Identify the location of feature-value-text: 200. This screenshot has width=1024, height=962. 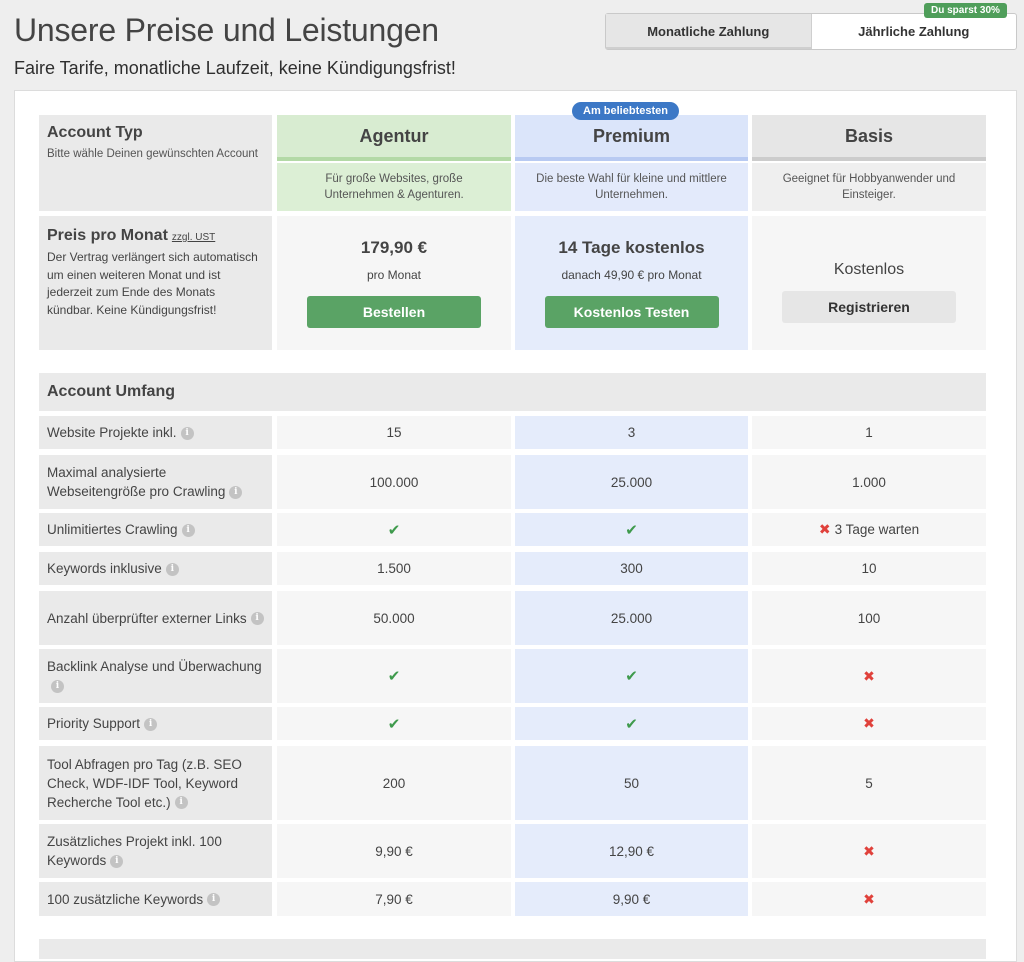
(394, 783).